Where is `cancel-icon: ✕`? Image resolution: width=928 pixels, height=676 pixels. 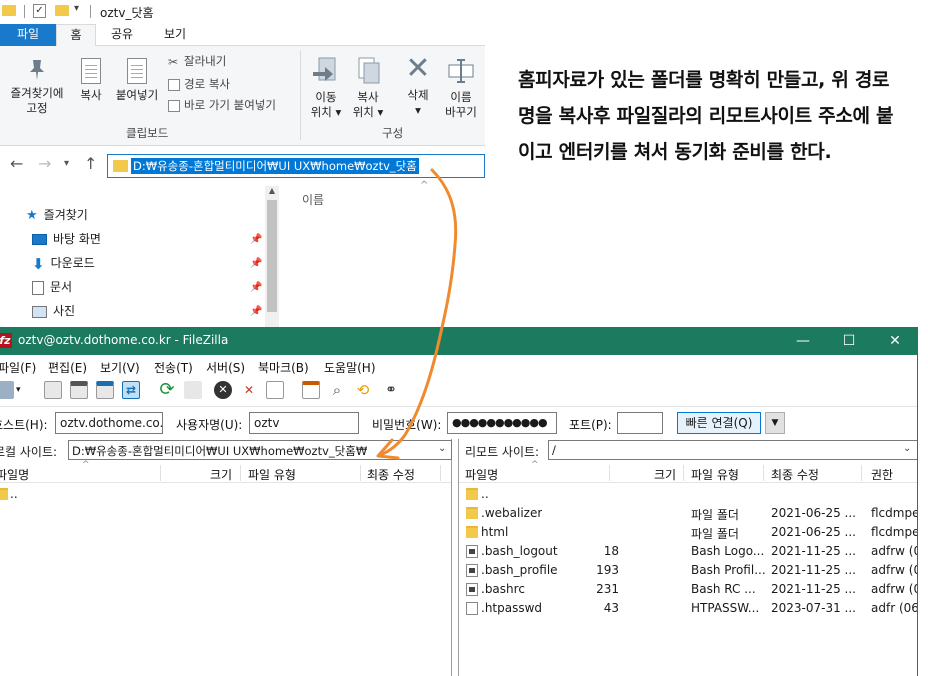 cancel-icon: ✕ is located at coordinates (223, 390).